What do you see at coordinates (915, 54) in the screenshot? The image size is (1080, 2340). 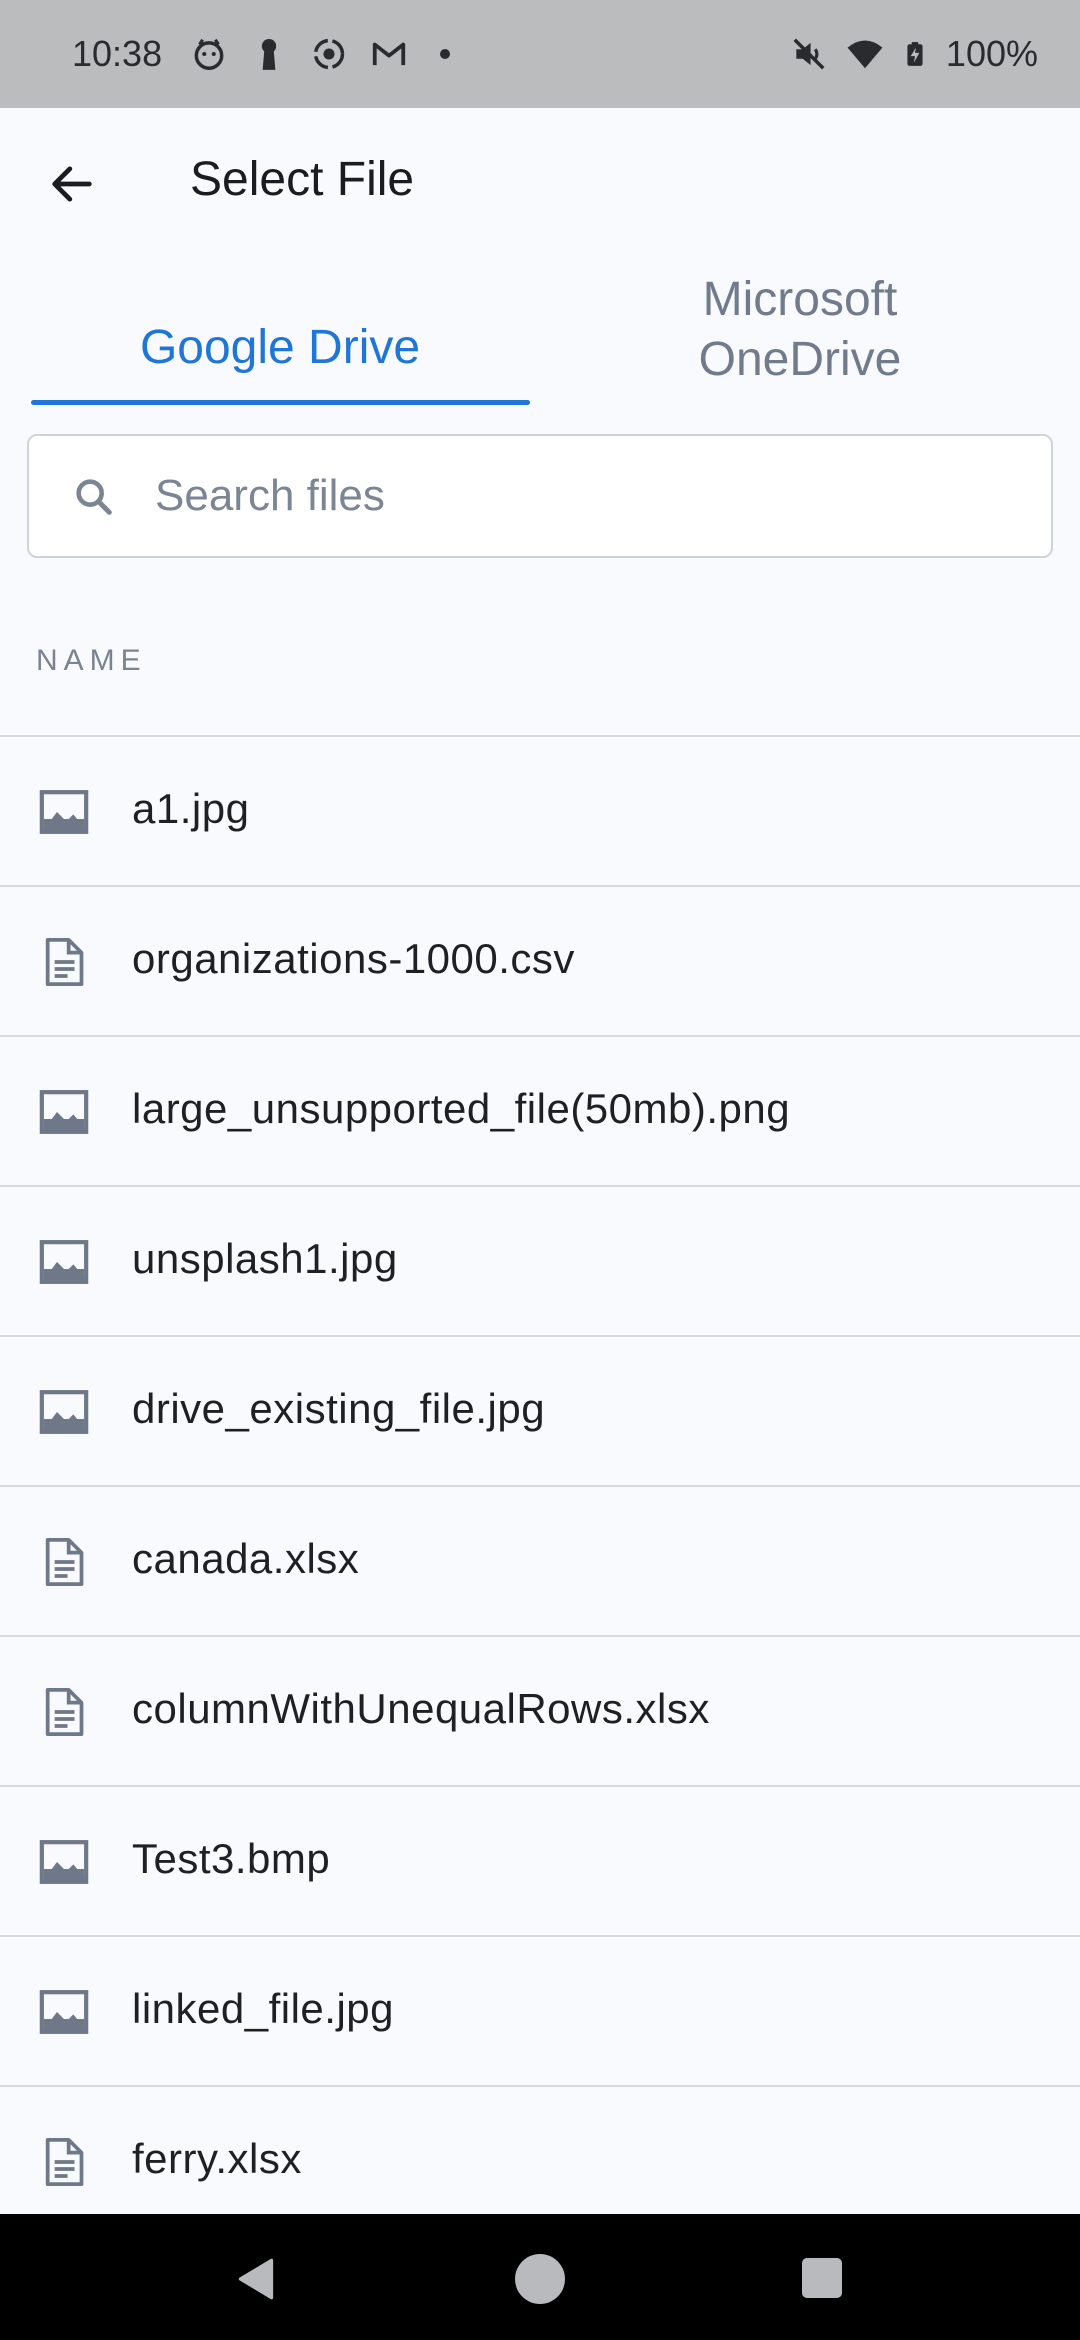 I see `battery-charging-icon` at bounding box center [915, 54].